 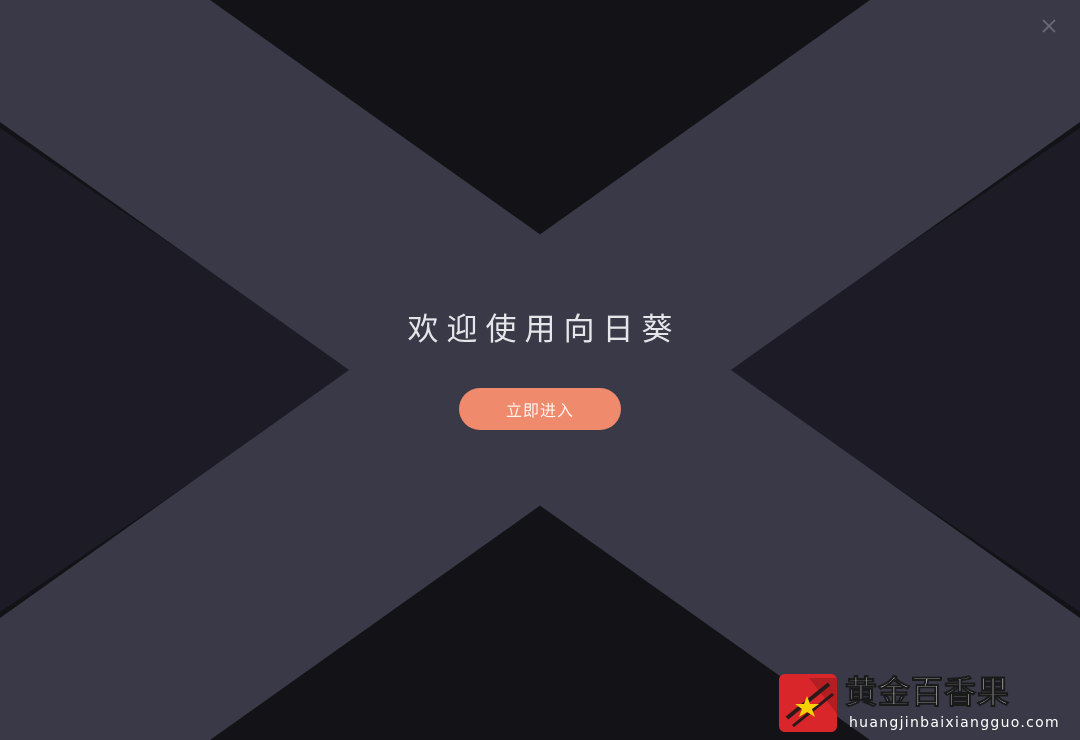 I want to click on watermark-logo, so click(x=808, y=703).